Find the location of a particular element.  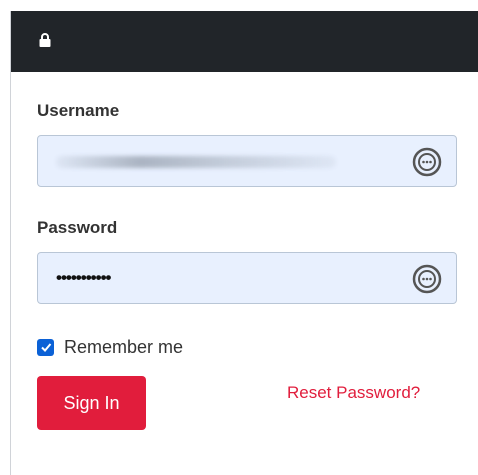

username-value-redacted is located at coordinates (196, 162).